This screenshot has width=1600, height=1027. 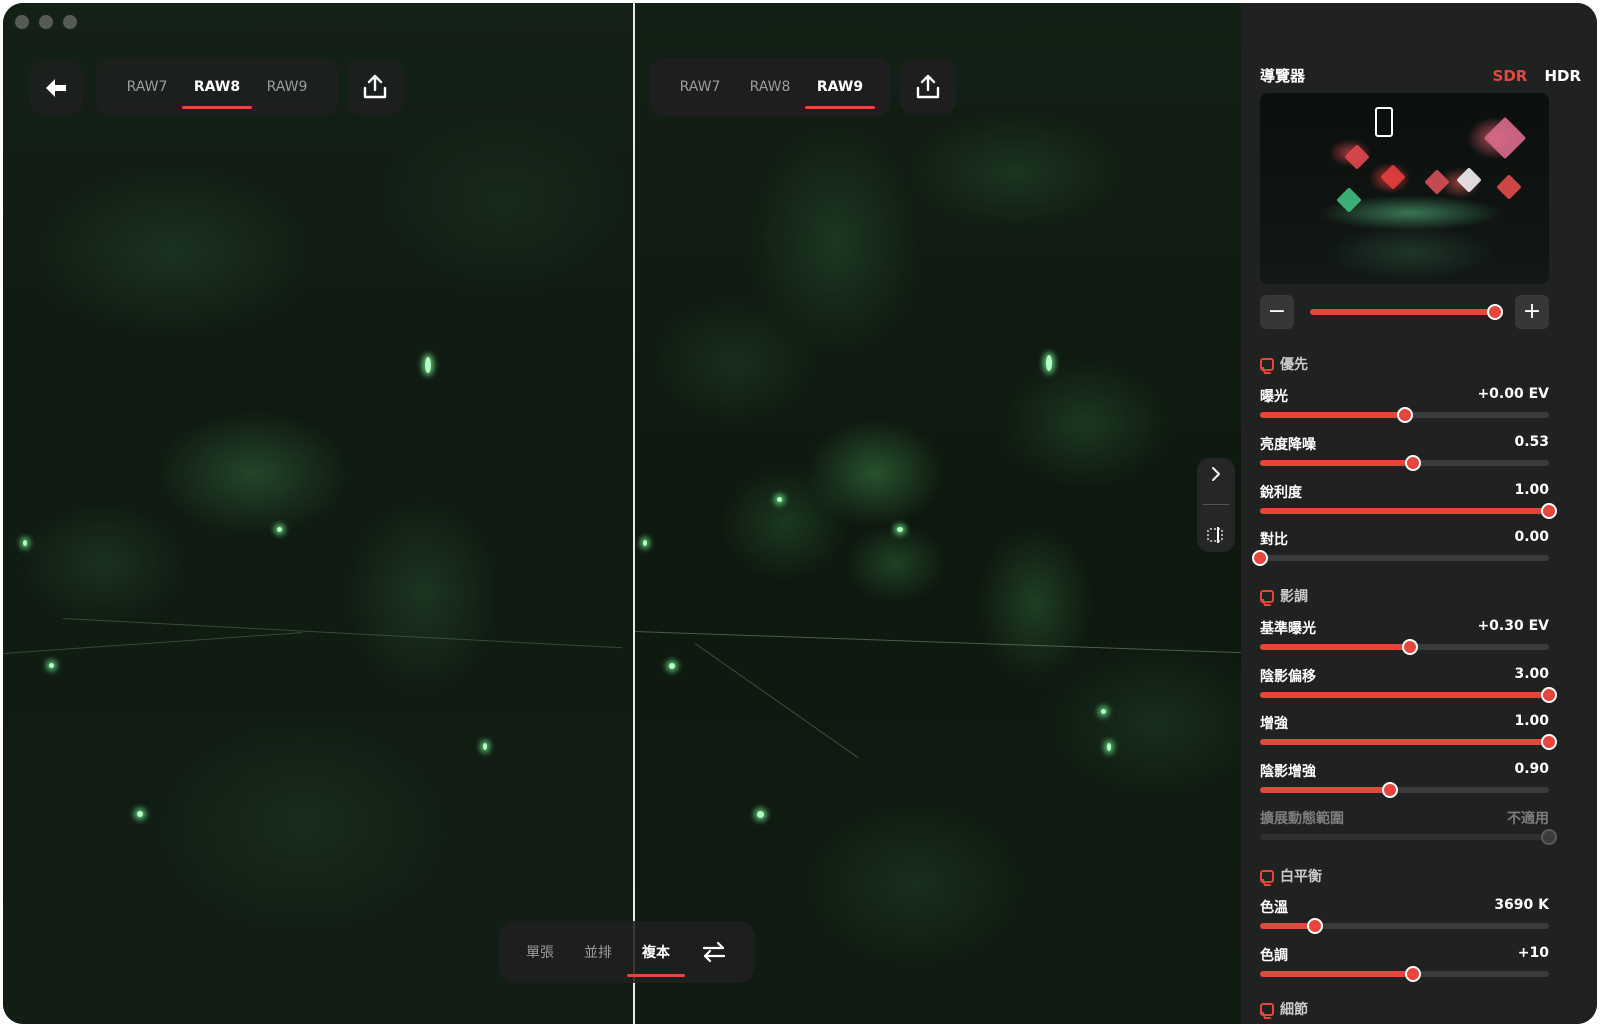 What do you see at coordinates (1531, 769) in the screenshot?
I see `param-value: 0.90` at bounding box center [1531, 769].